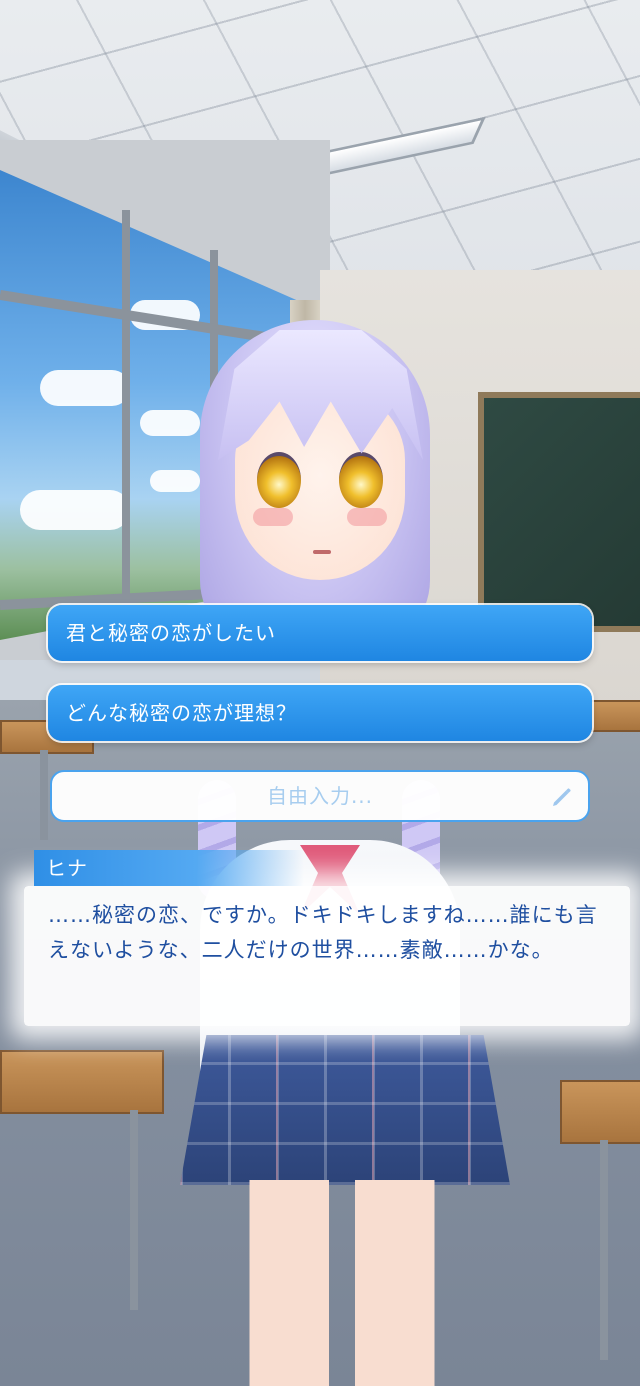 This screenshot has width=640, height=1386. What do you see at coordinates (67, 868) in the screenshot?
I see `speaker-name: ヒナ` at bounding box center [67, 868].